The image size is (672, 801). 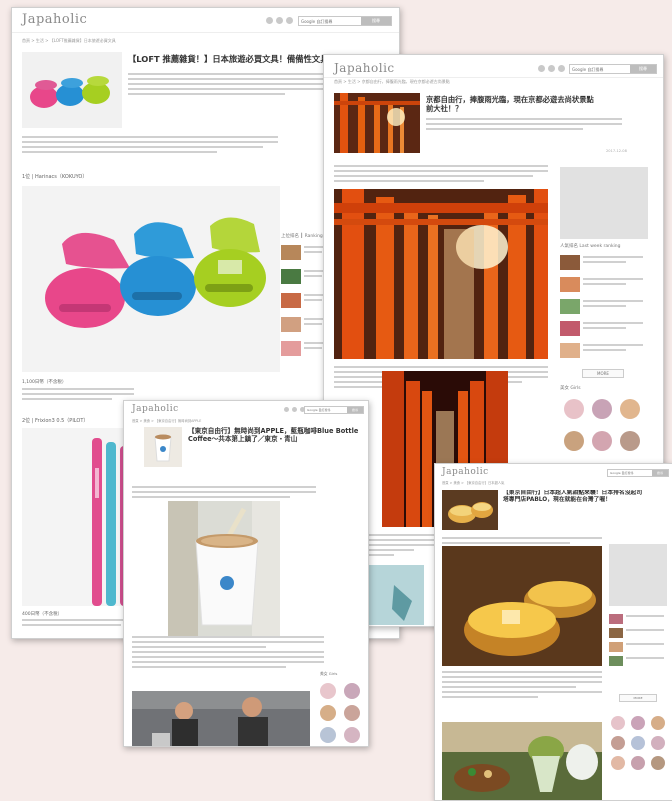 What do you see at coordinates (246, 420) in the screenshot?
I see `breadcrumb: 首頁 > 美食 > 【東京自由行】無時尚到APPLE` at bounding box center [246, 420].